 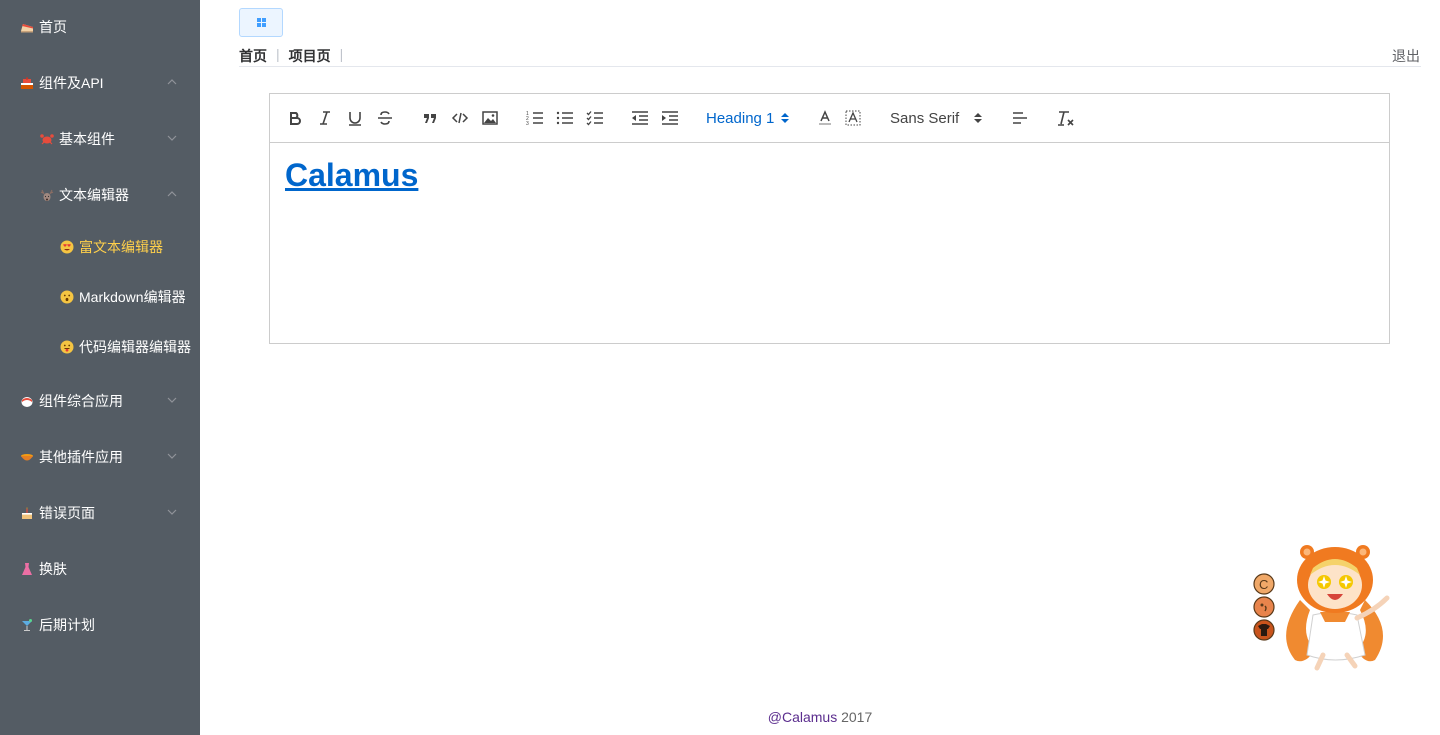 I want to click on clear-format-button, so click(x=1066, y=118).